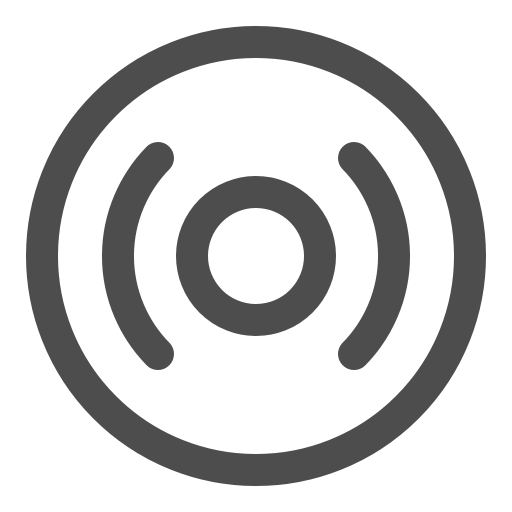 This screenshot has width=512, height=512. I want to click on left-wave-arc, so click(138, 256).